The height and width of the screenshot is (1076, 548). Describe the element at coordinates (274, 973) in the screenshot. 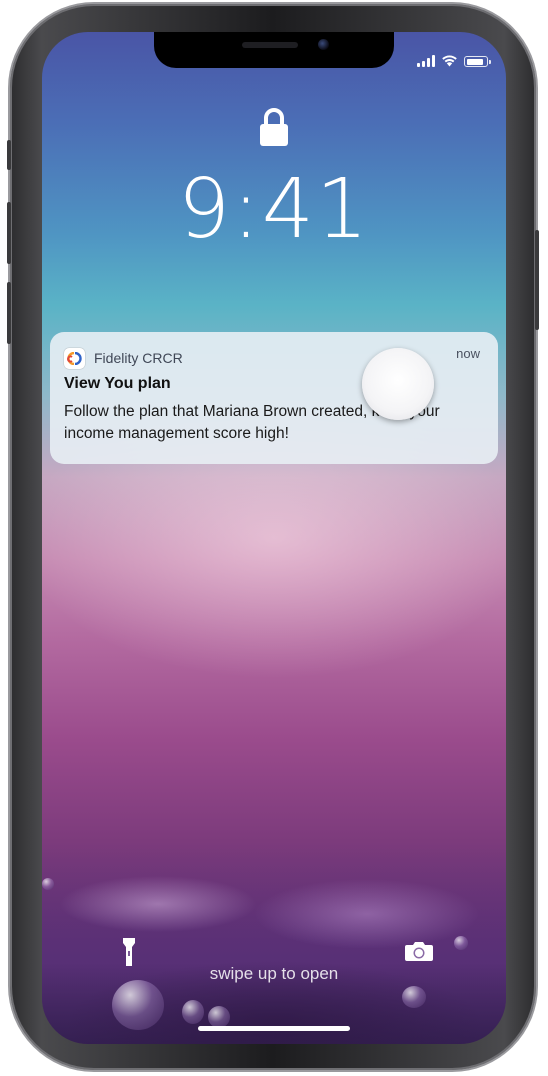

I see `swipe-up-hint: swipe up to open` at that location.